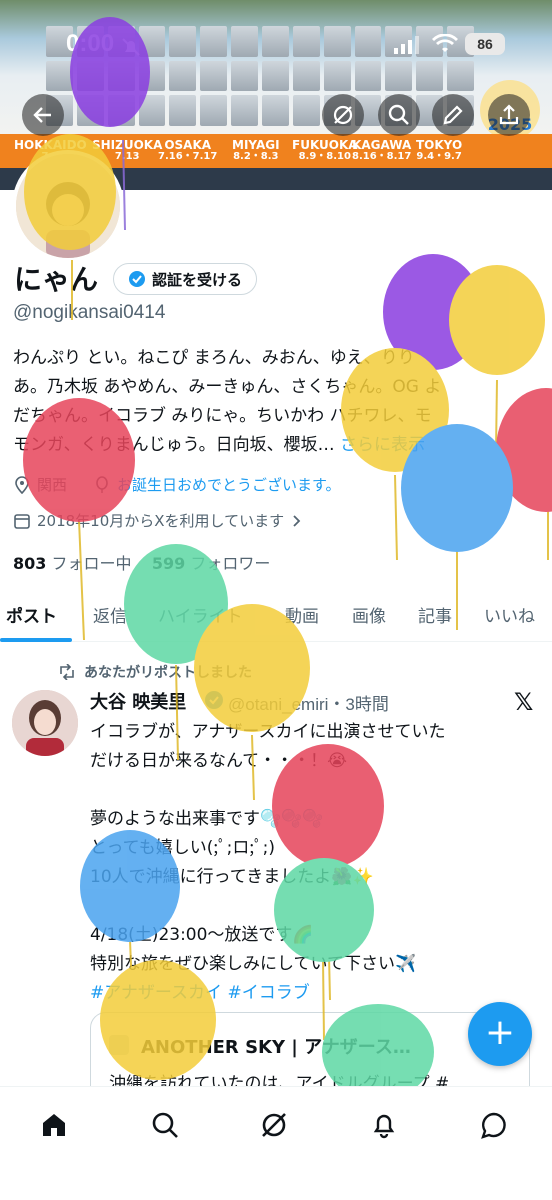 This screenshot has width=552, height=1200. I want to click on followers-count: 599, so click(168, 563).